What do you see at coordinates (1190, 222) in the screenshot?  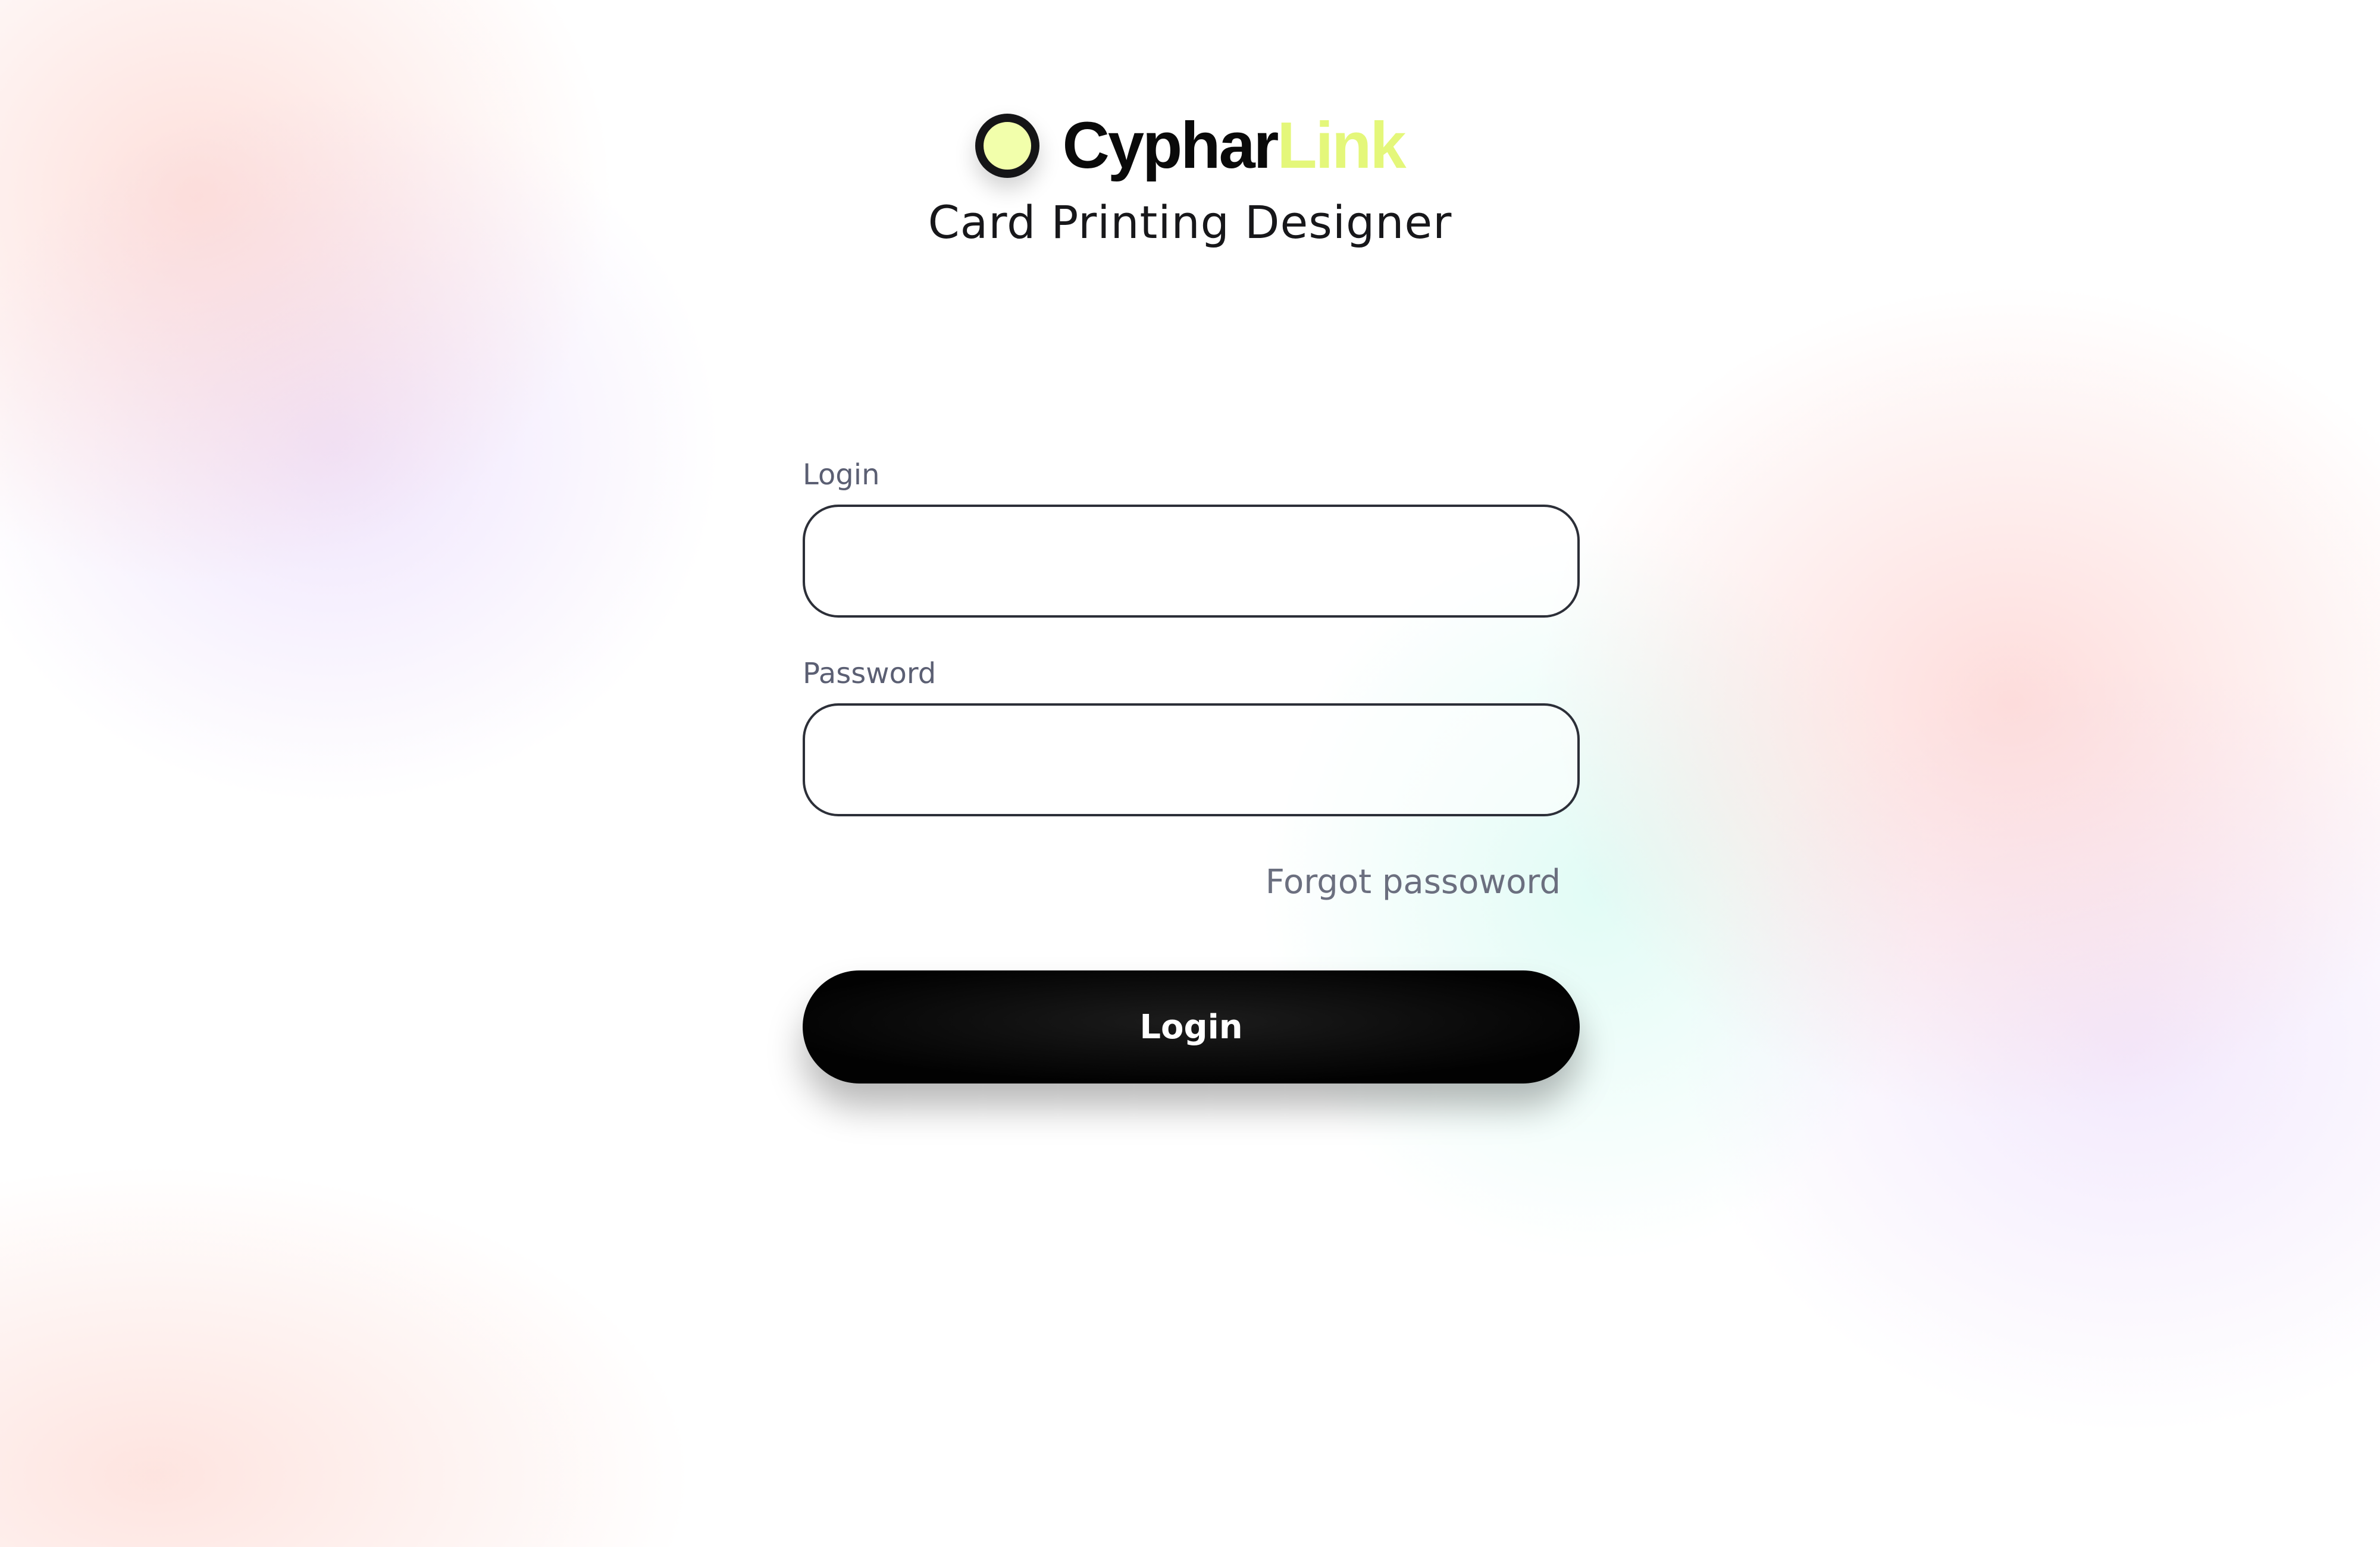 I see `app-subtitle: Card Printing Designer` at bounding box center [1190, 222].